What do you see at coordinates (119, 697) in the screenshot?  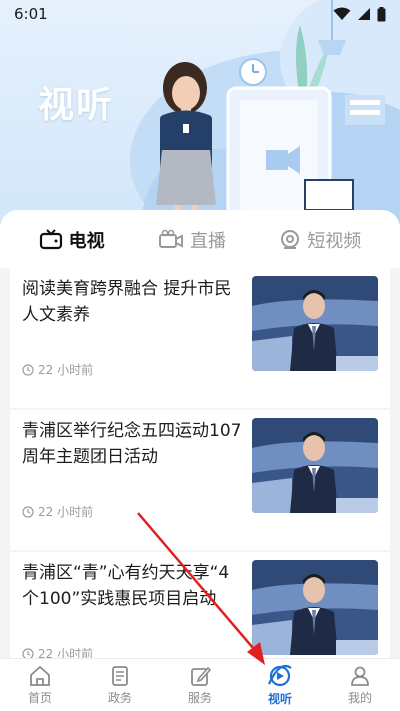 I see `nav-government-label: 政务` at bounding box center [119, 697].